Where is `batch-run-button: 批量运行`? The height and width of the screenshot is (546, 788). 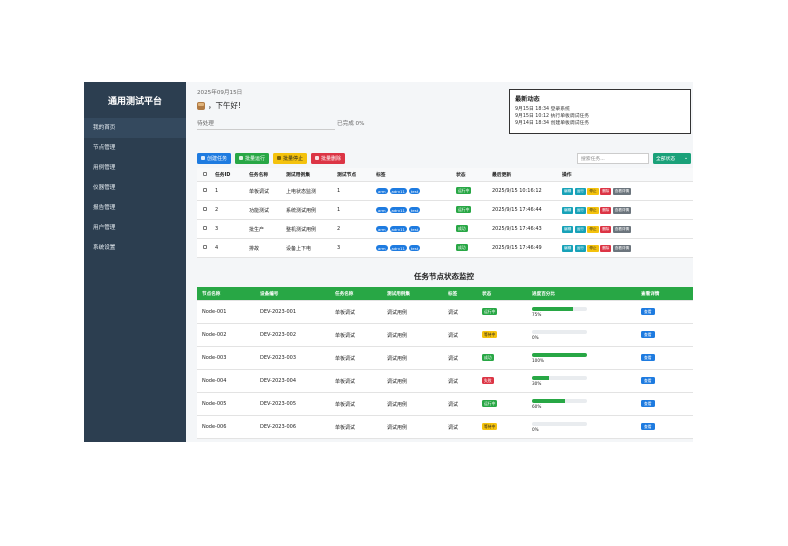 batch-run-button: 批量运行 is located at coordinates (252, 158).